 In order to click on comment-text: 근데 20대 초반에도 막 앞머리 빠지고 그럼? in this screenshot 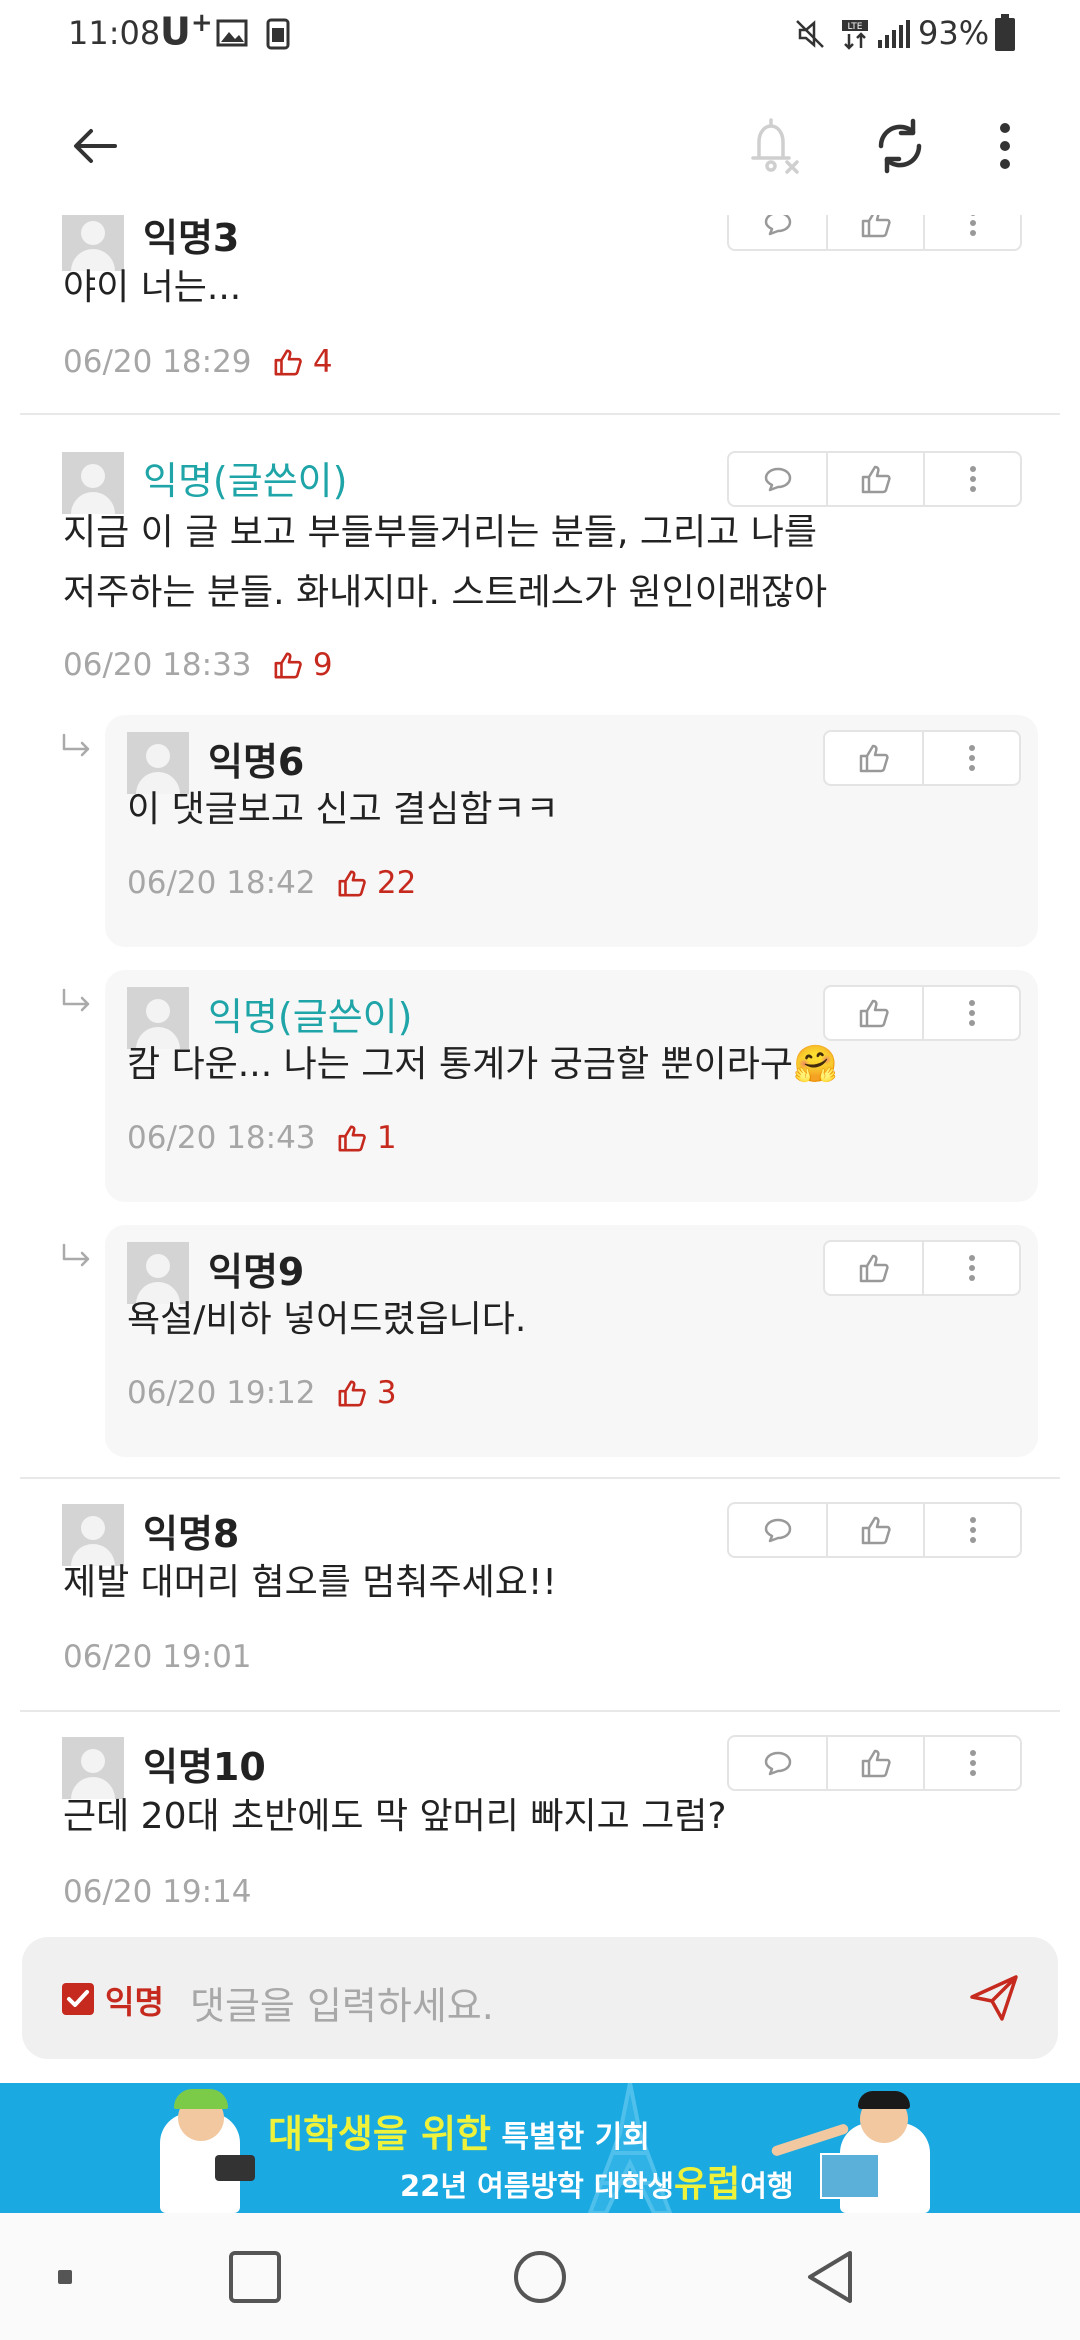, I will do `click(395, 1816)`.